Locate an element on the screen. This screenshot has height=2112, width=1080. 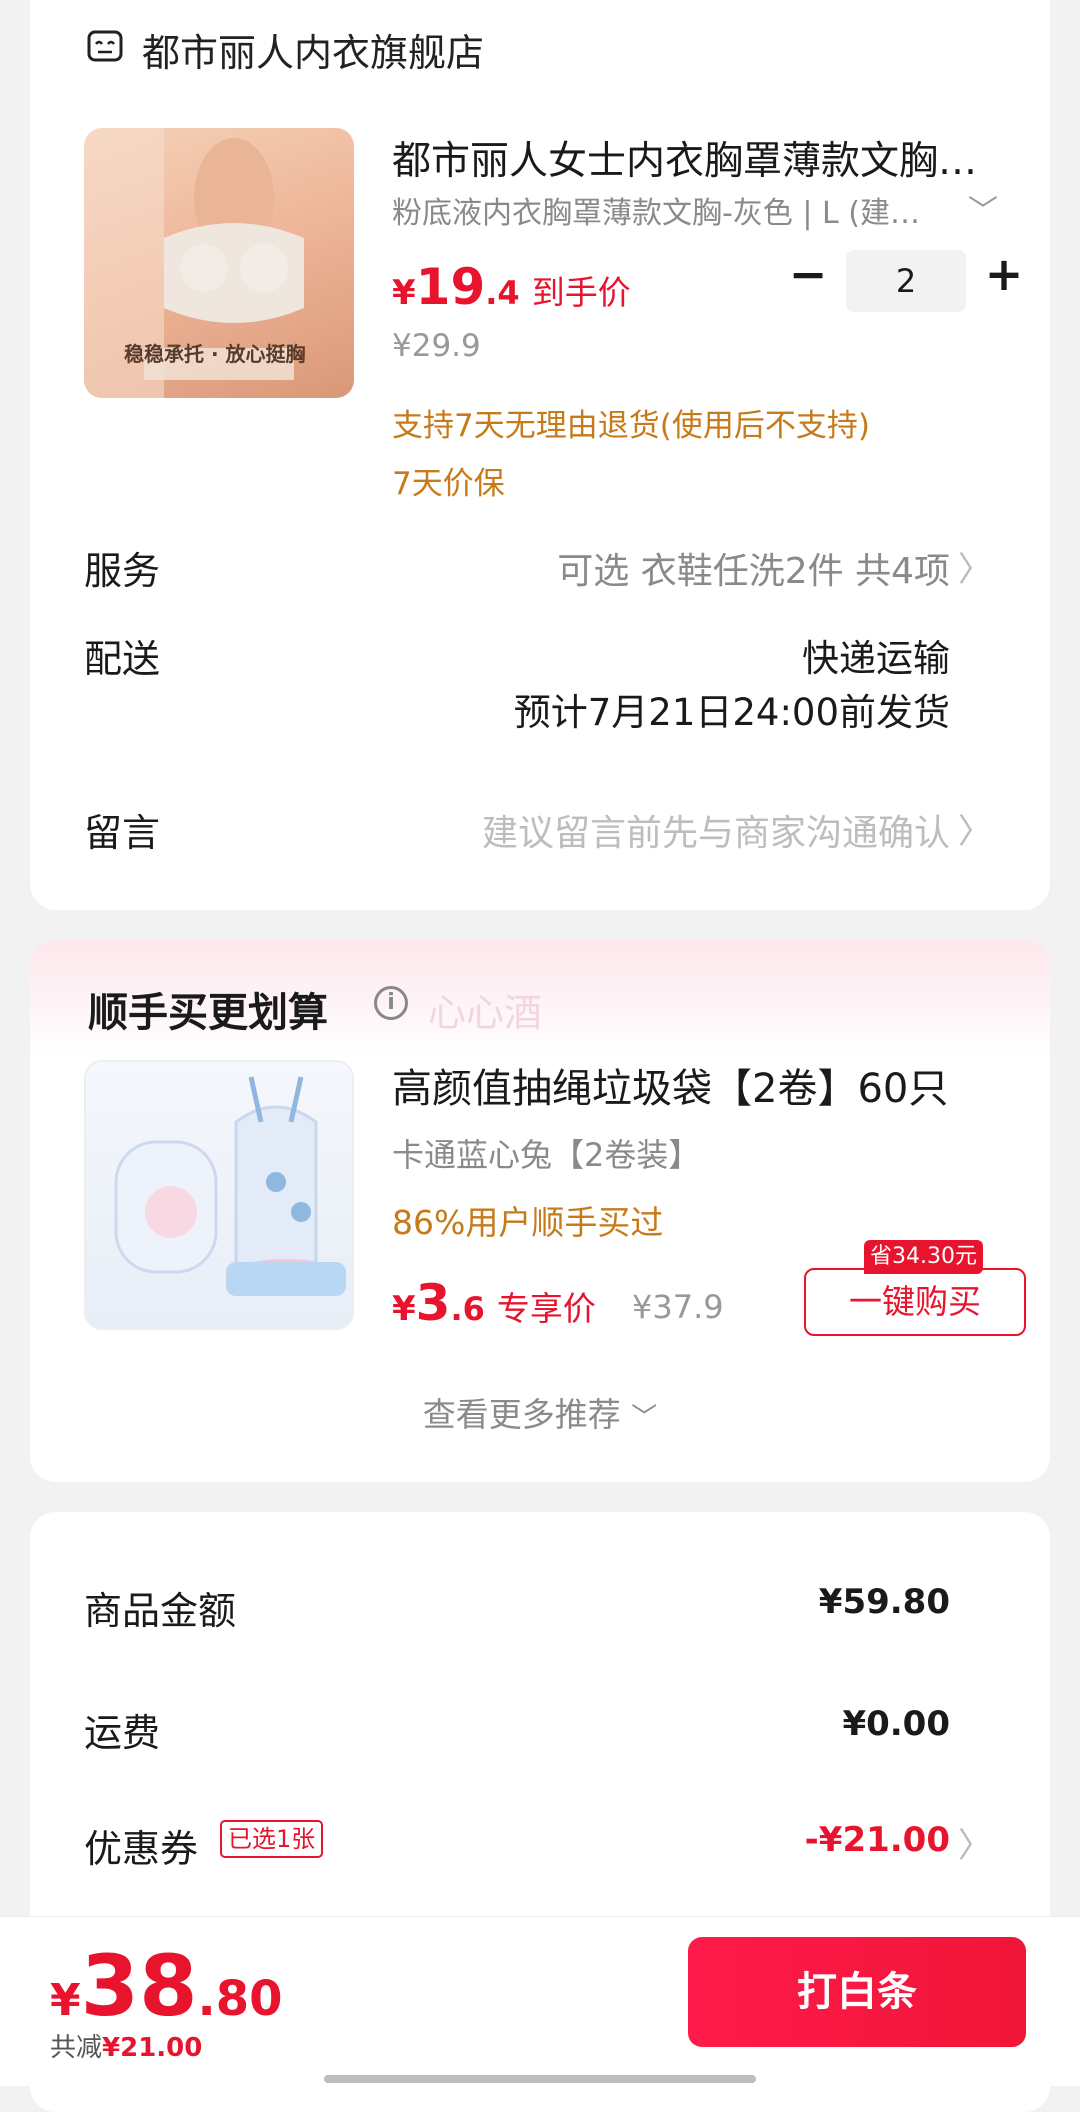
goods-amount-value: ¥59.80 is located at coordinates (884, 1602).